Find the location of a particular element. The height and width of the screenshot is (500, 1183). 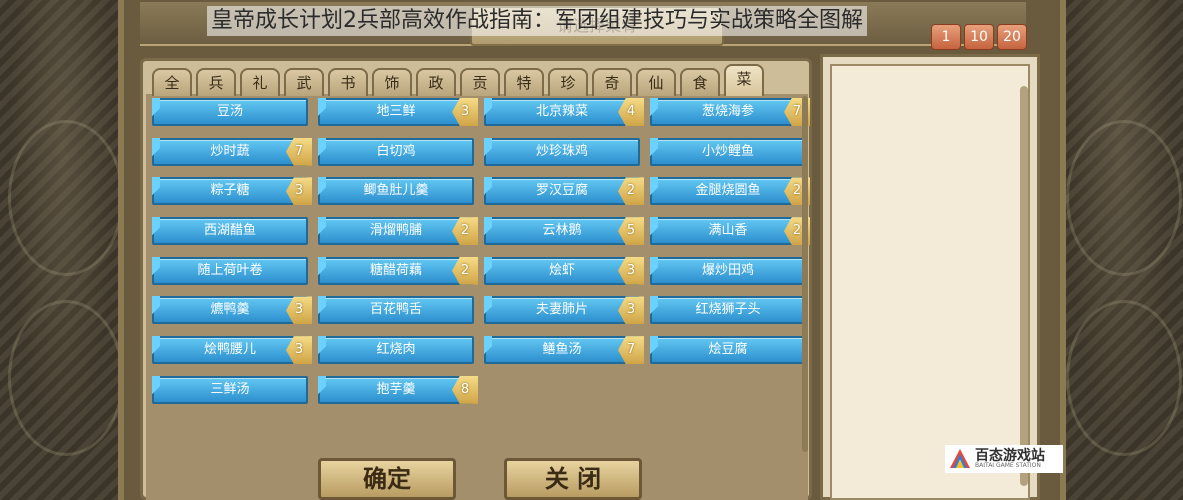

dish-name: 抱芋羹 is located at coordinates (396, 389).